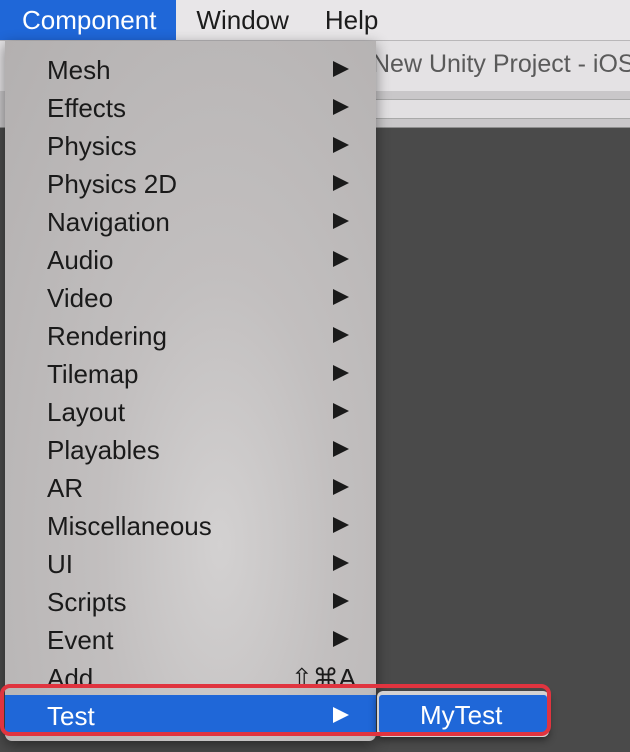 This screenshot has width=630, height=752. What do you see at coordinates (241, 20) in the screenshot?
I see `menu-window: Window` at bounding box center [241, 20].